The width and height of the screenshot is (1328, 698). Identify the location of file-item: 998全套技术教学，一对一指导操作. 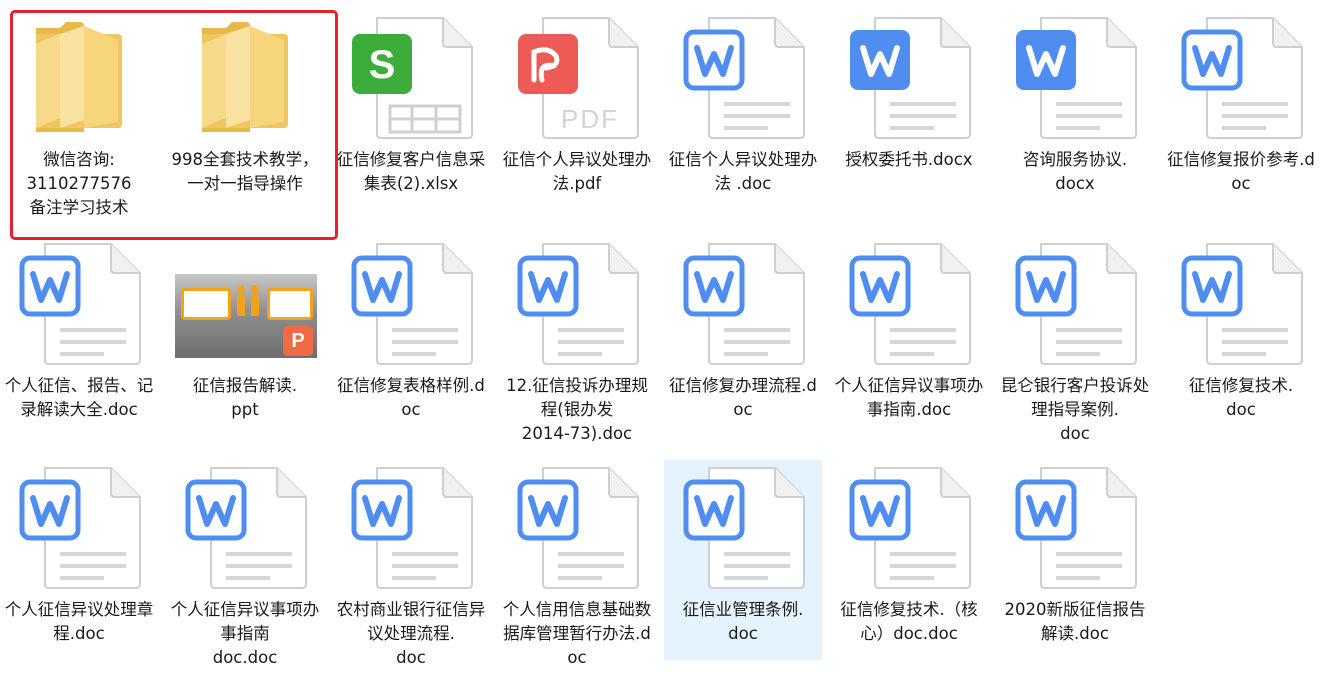
(245, 103).